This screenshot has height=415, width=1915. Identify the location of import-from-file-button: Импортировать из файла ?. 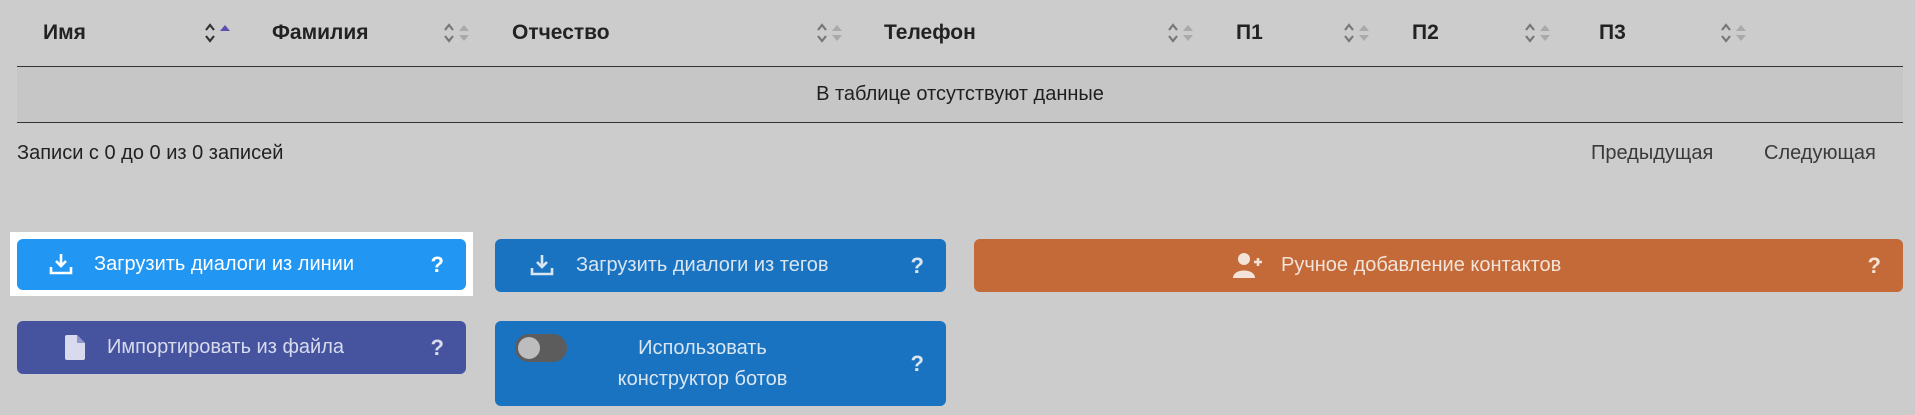
(241, 347).